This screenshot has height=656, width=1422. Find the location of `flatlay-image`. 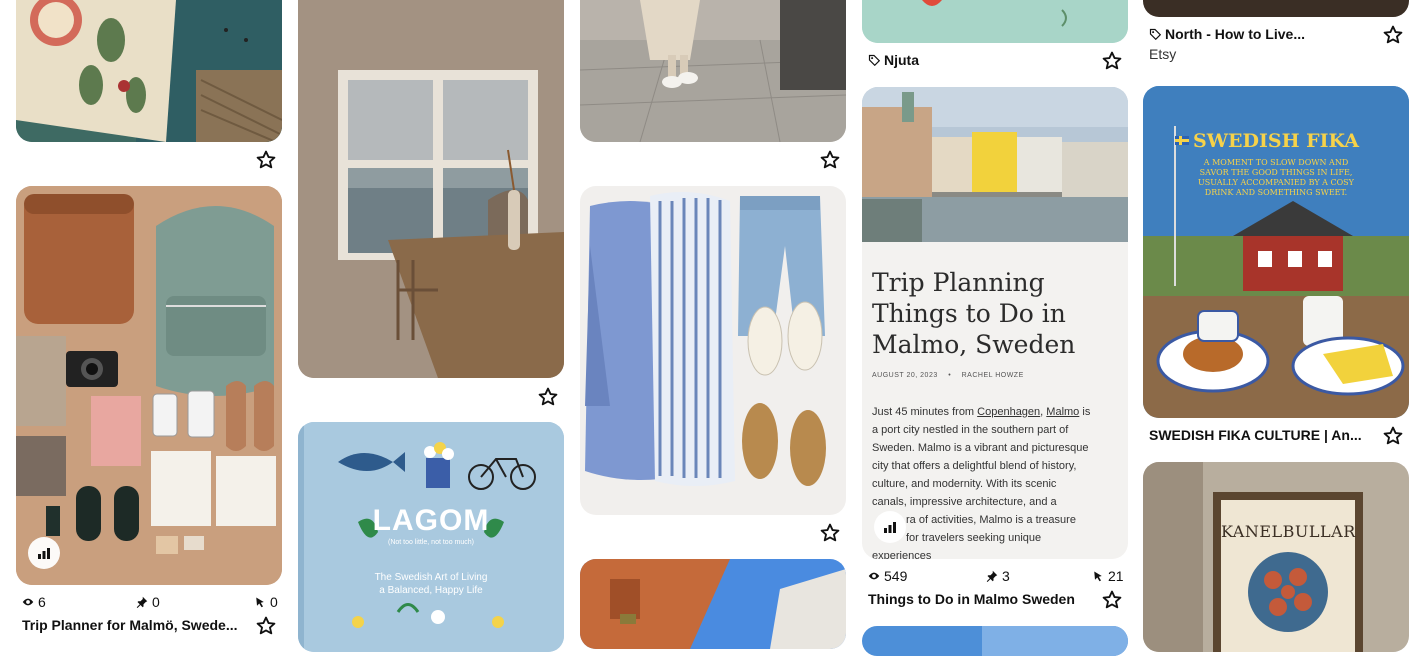

flatlay-image is located at coordinates (149, 385).